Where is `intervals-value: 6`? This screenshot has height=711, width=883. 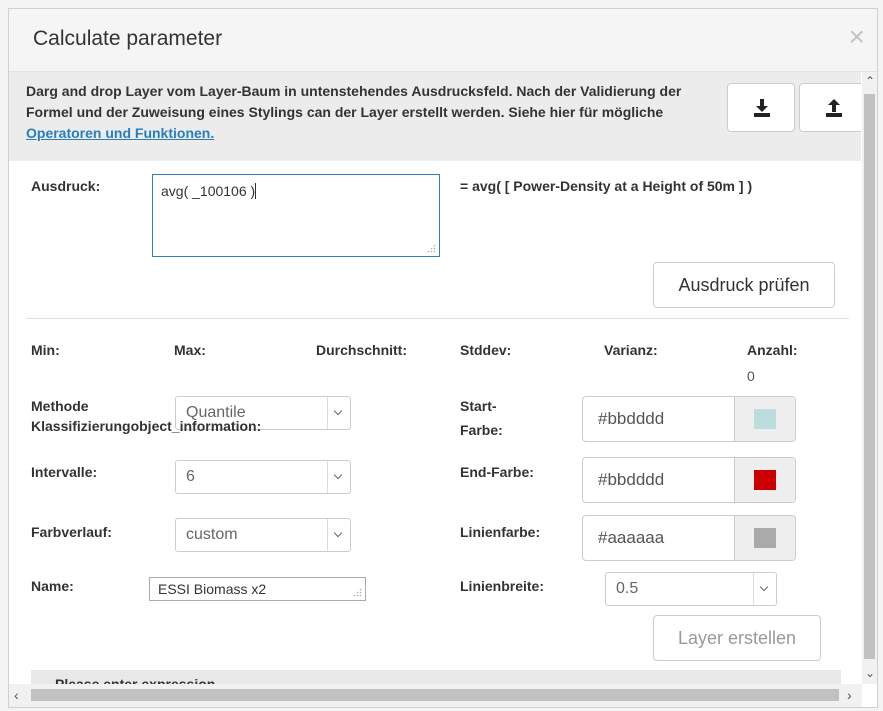 intervals-value: 6 is located at coordinates (190, 476).